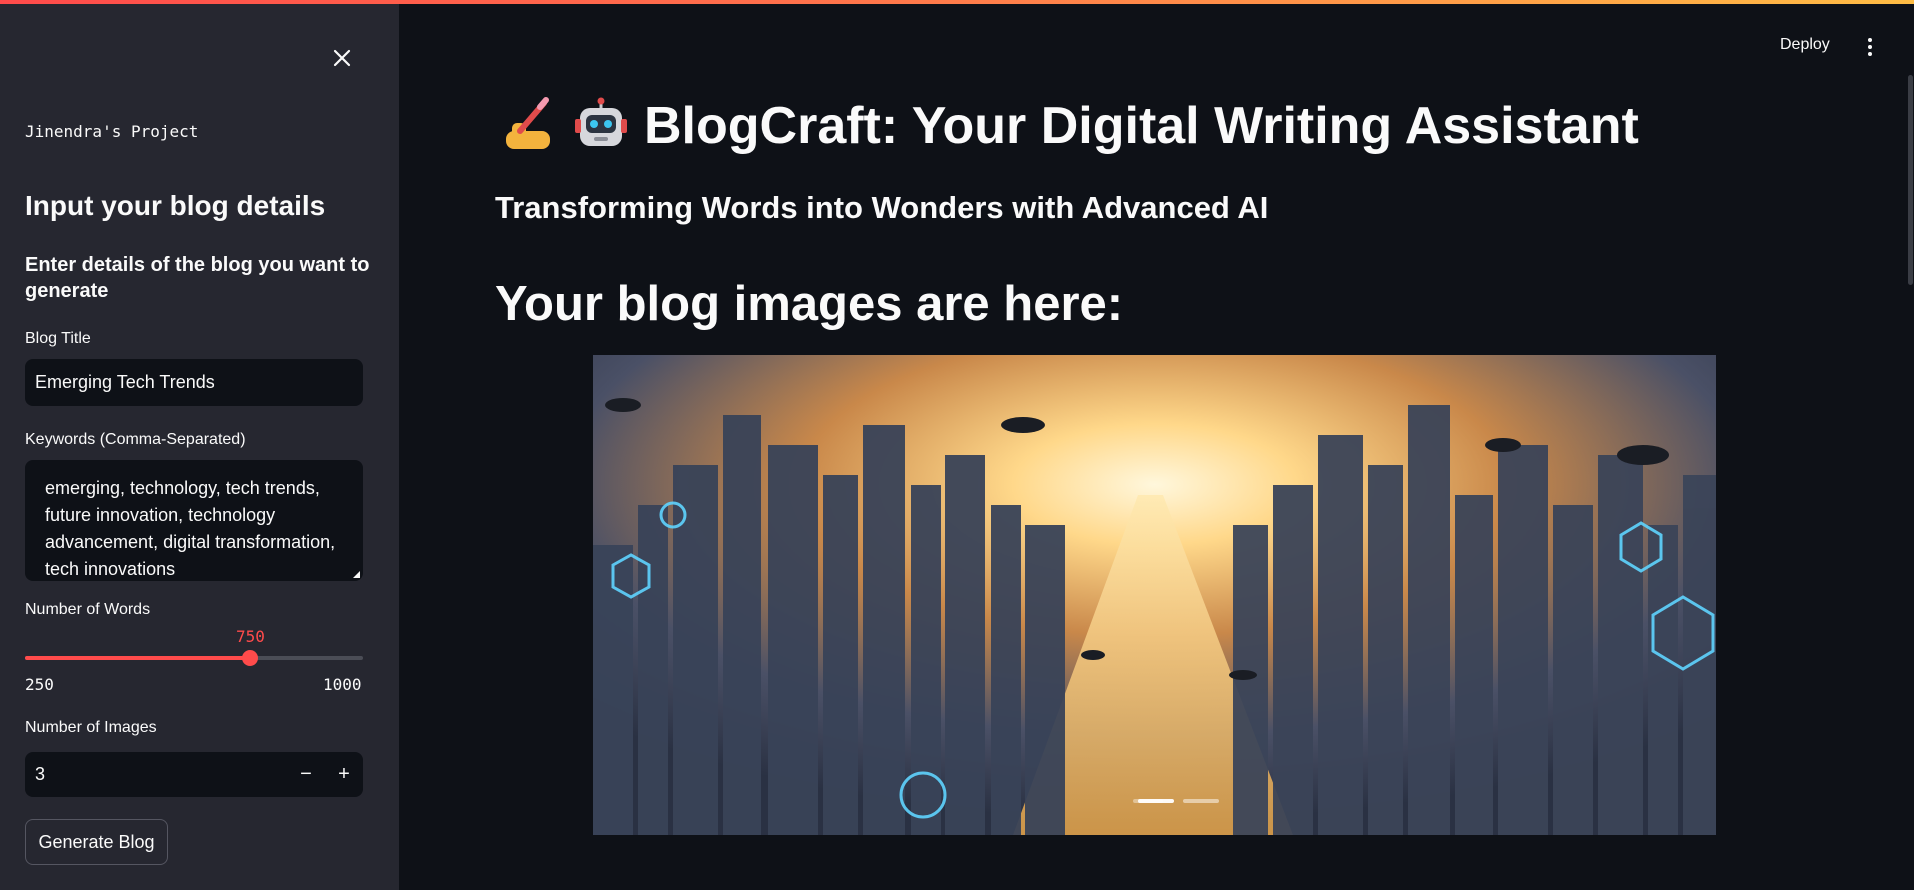 This screenshot has height=890, width=1914. What do you see at coordinates (1805, 45) in the screenshot?
I see `deploy-button: Deploy` at bounding box center [1805, 45].